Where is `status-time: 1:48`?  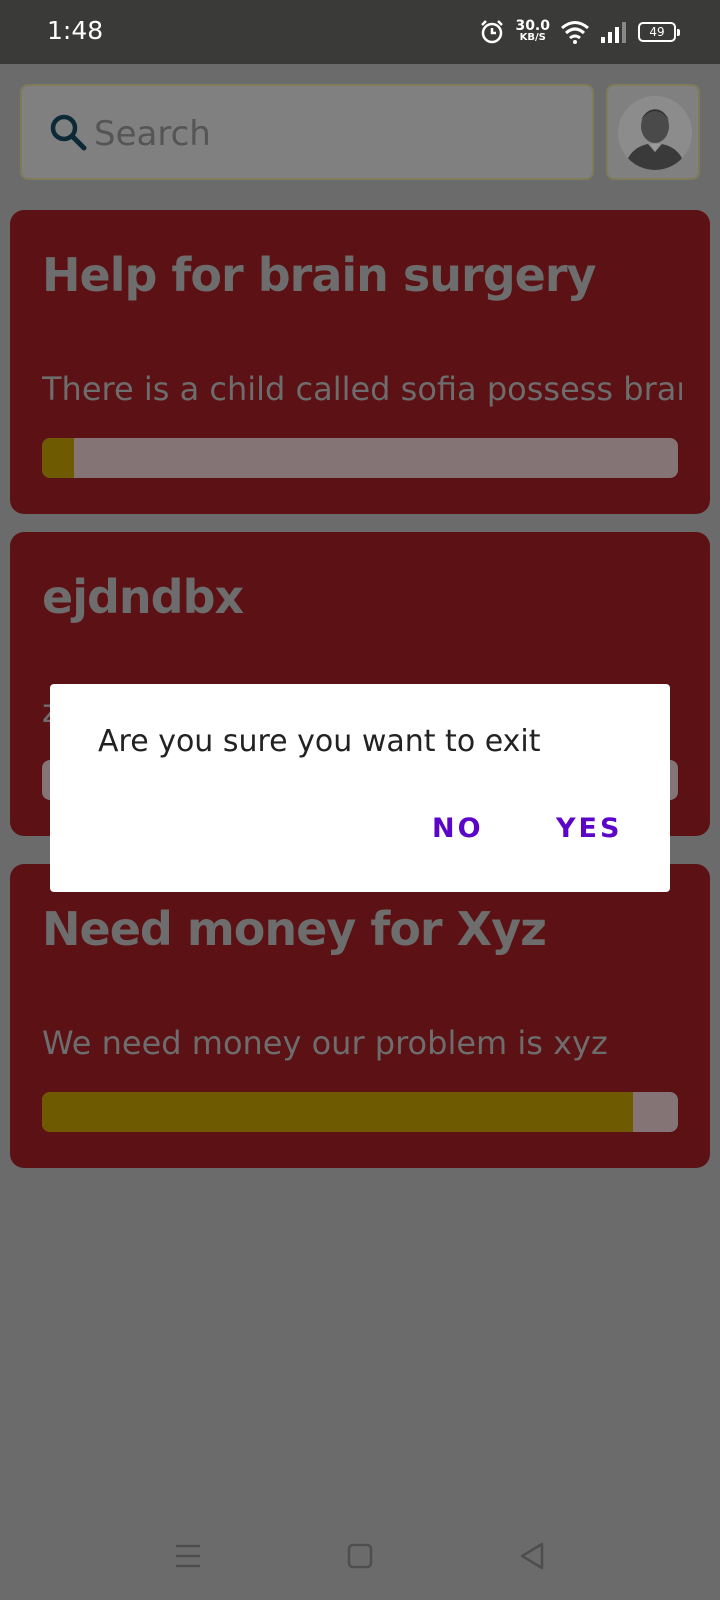 status-time: 1:48 is located at coordinates (75, 30).